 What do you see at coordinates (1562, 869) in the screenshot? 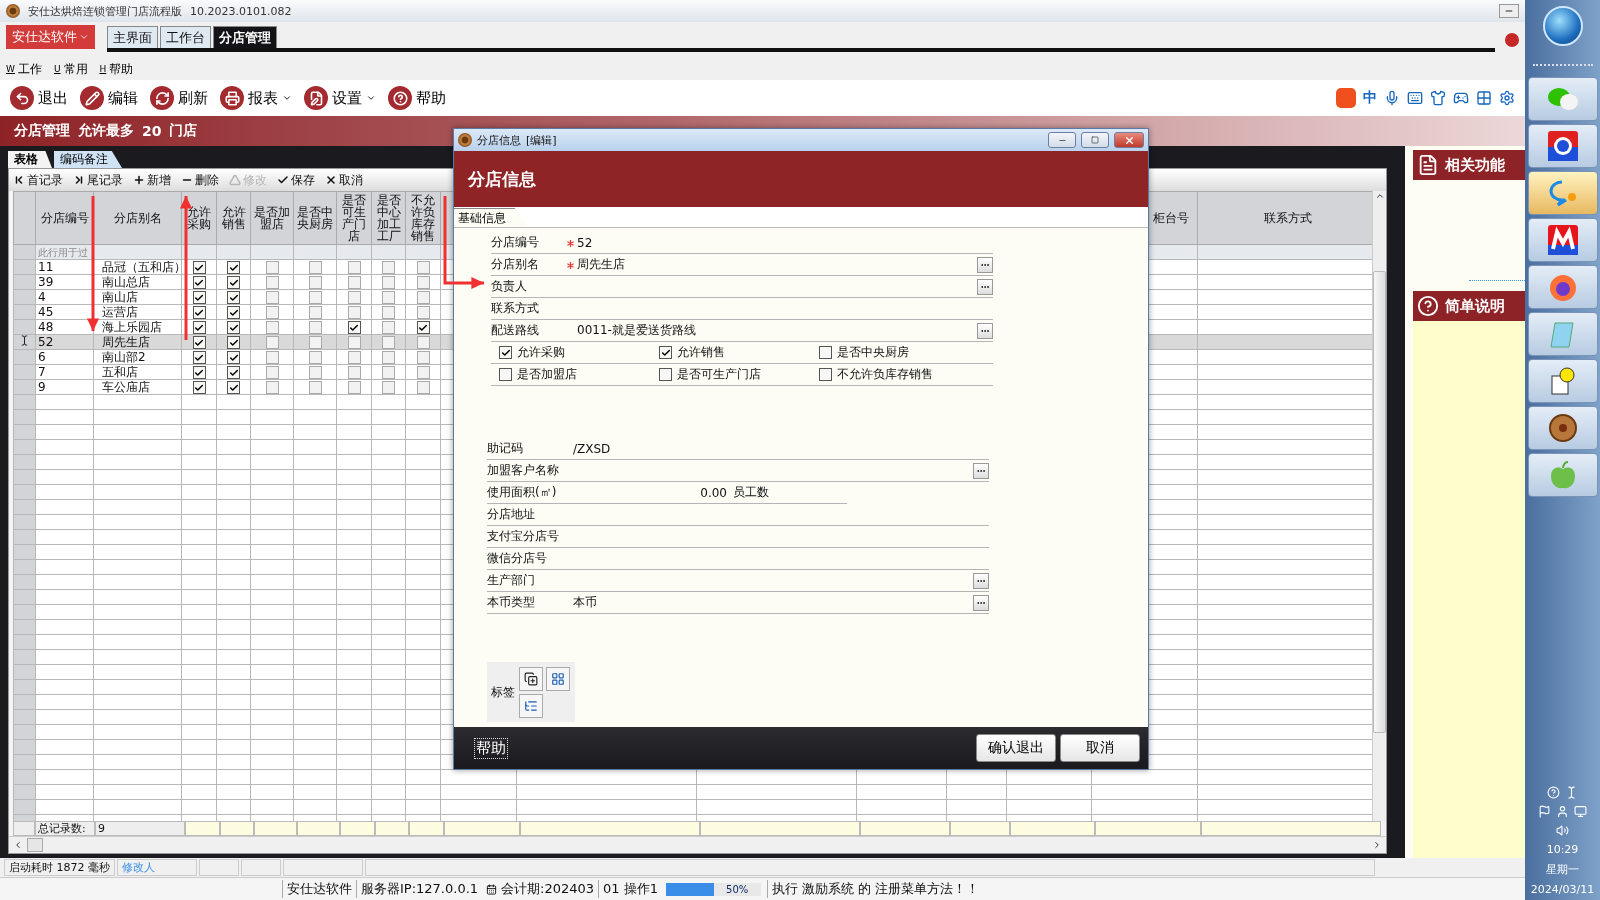
I see `clock-weekday: 星期一` at bounding box center [1562, 869].